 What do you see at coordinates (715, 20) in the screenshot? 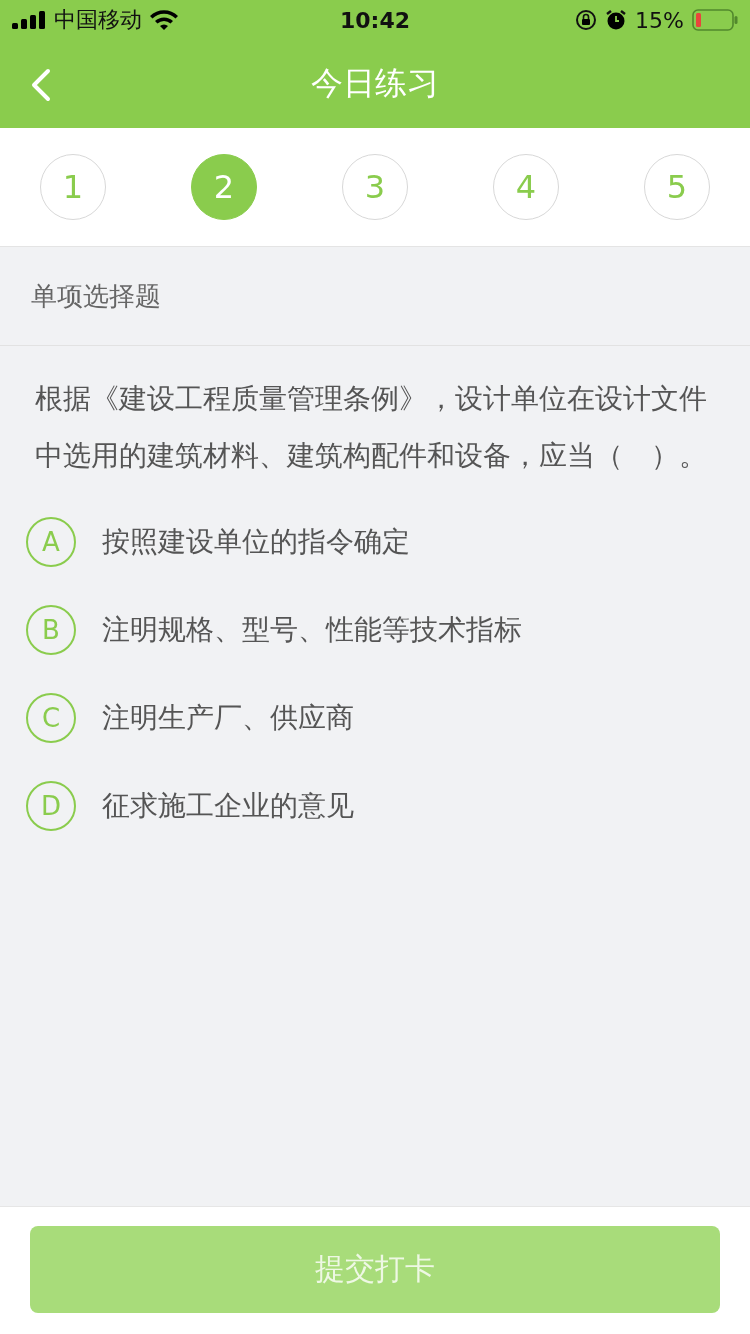
I see `battery-icon` at bounding box center [715, 20].